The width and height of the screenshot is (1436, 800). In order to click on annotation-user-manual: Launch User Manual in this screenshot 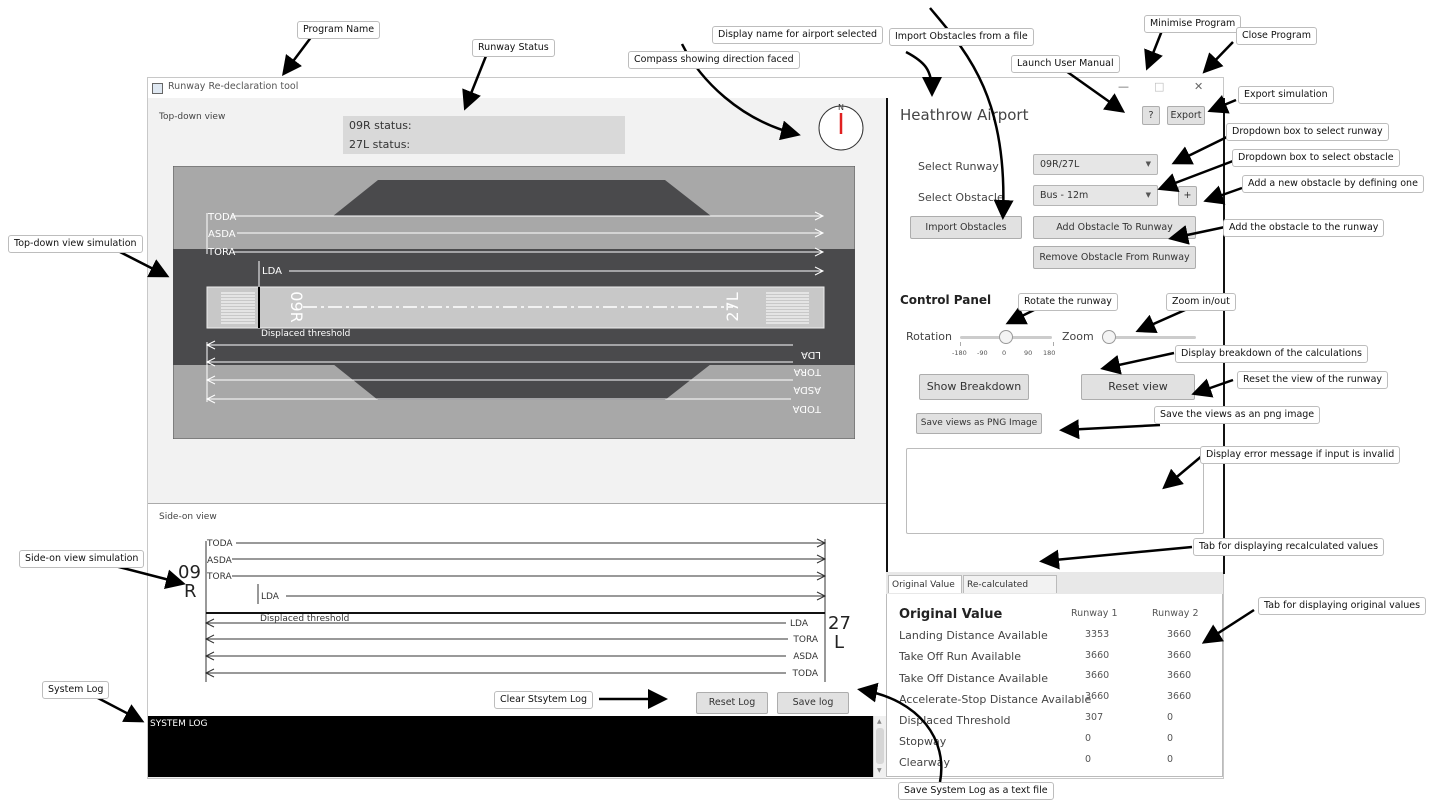, I will do `click(1065, 64)`.